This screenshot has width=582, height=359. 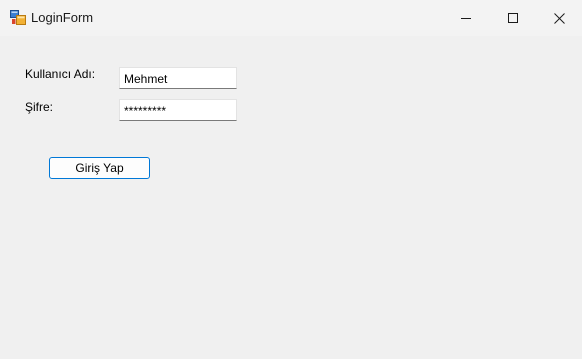 What do you see at coordinates (18, 18) in the screenshot?
I see `winforms-app-icon` at bounding box center [18, 18].